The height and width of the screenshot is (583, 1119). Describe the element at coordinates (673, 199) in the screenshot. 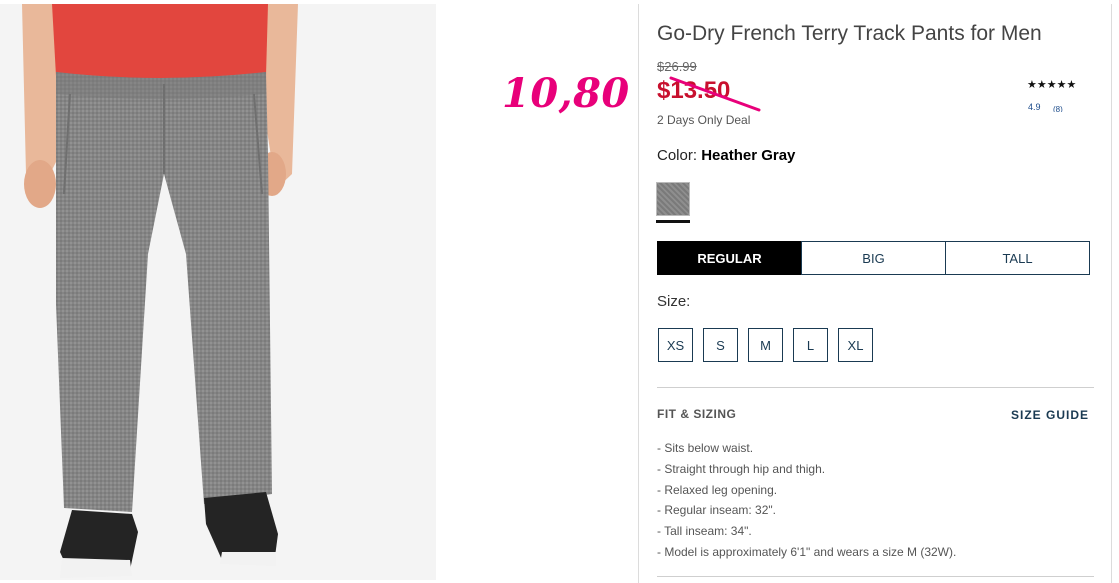

I see `color-swatch-heather-gray` at that location.